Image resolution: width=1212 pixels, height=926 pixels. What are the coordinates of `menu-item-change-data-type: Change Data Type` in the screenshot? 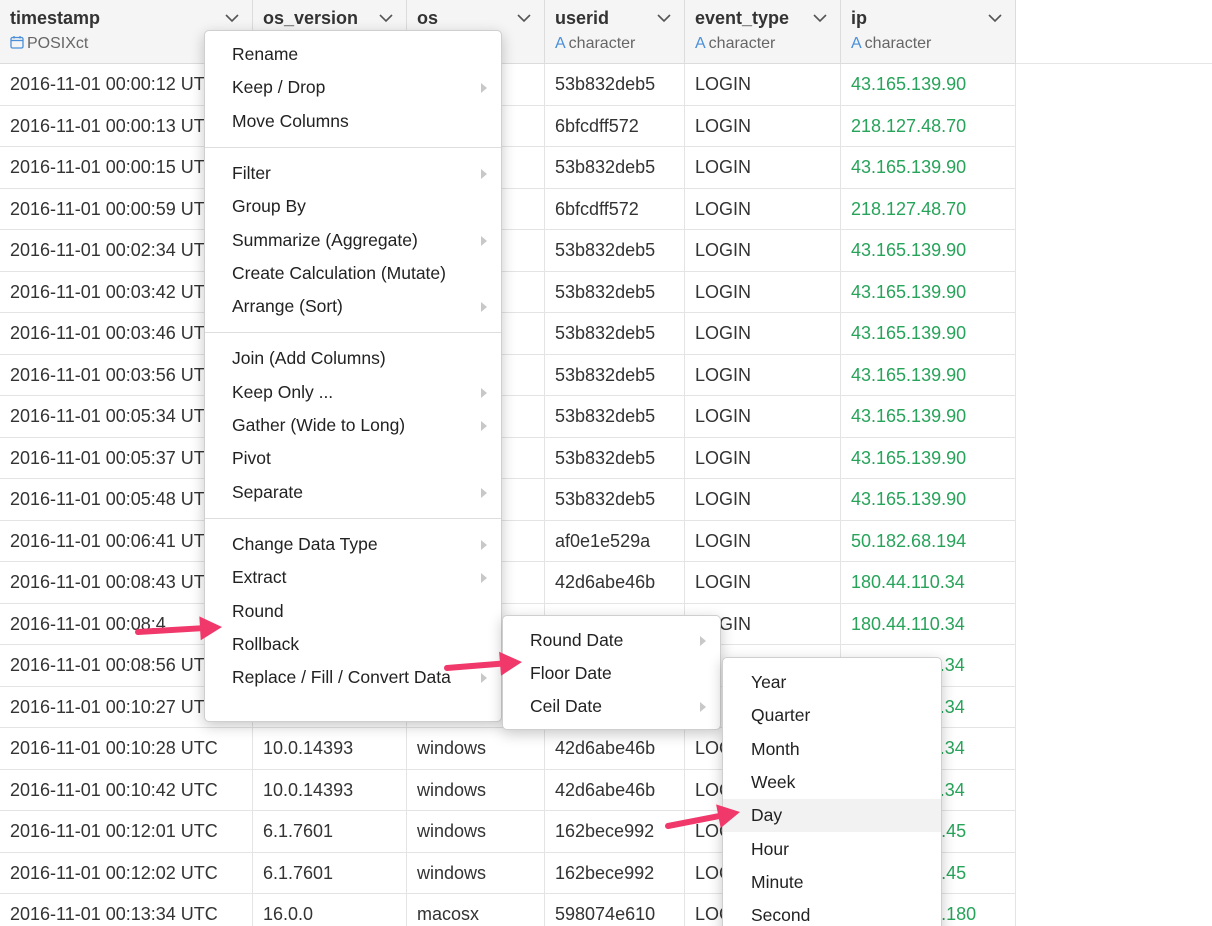 It's located at (353, 544).